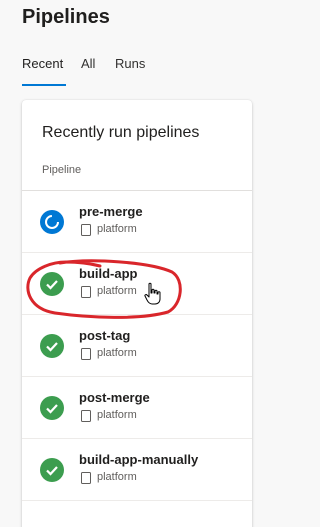  Describe the element at coordinates (108, 273) in the screenshot. I see `pipeline-name: build-app` at that location.